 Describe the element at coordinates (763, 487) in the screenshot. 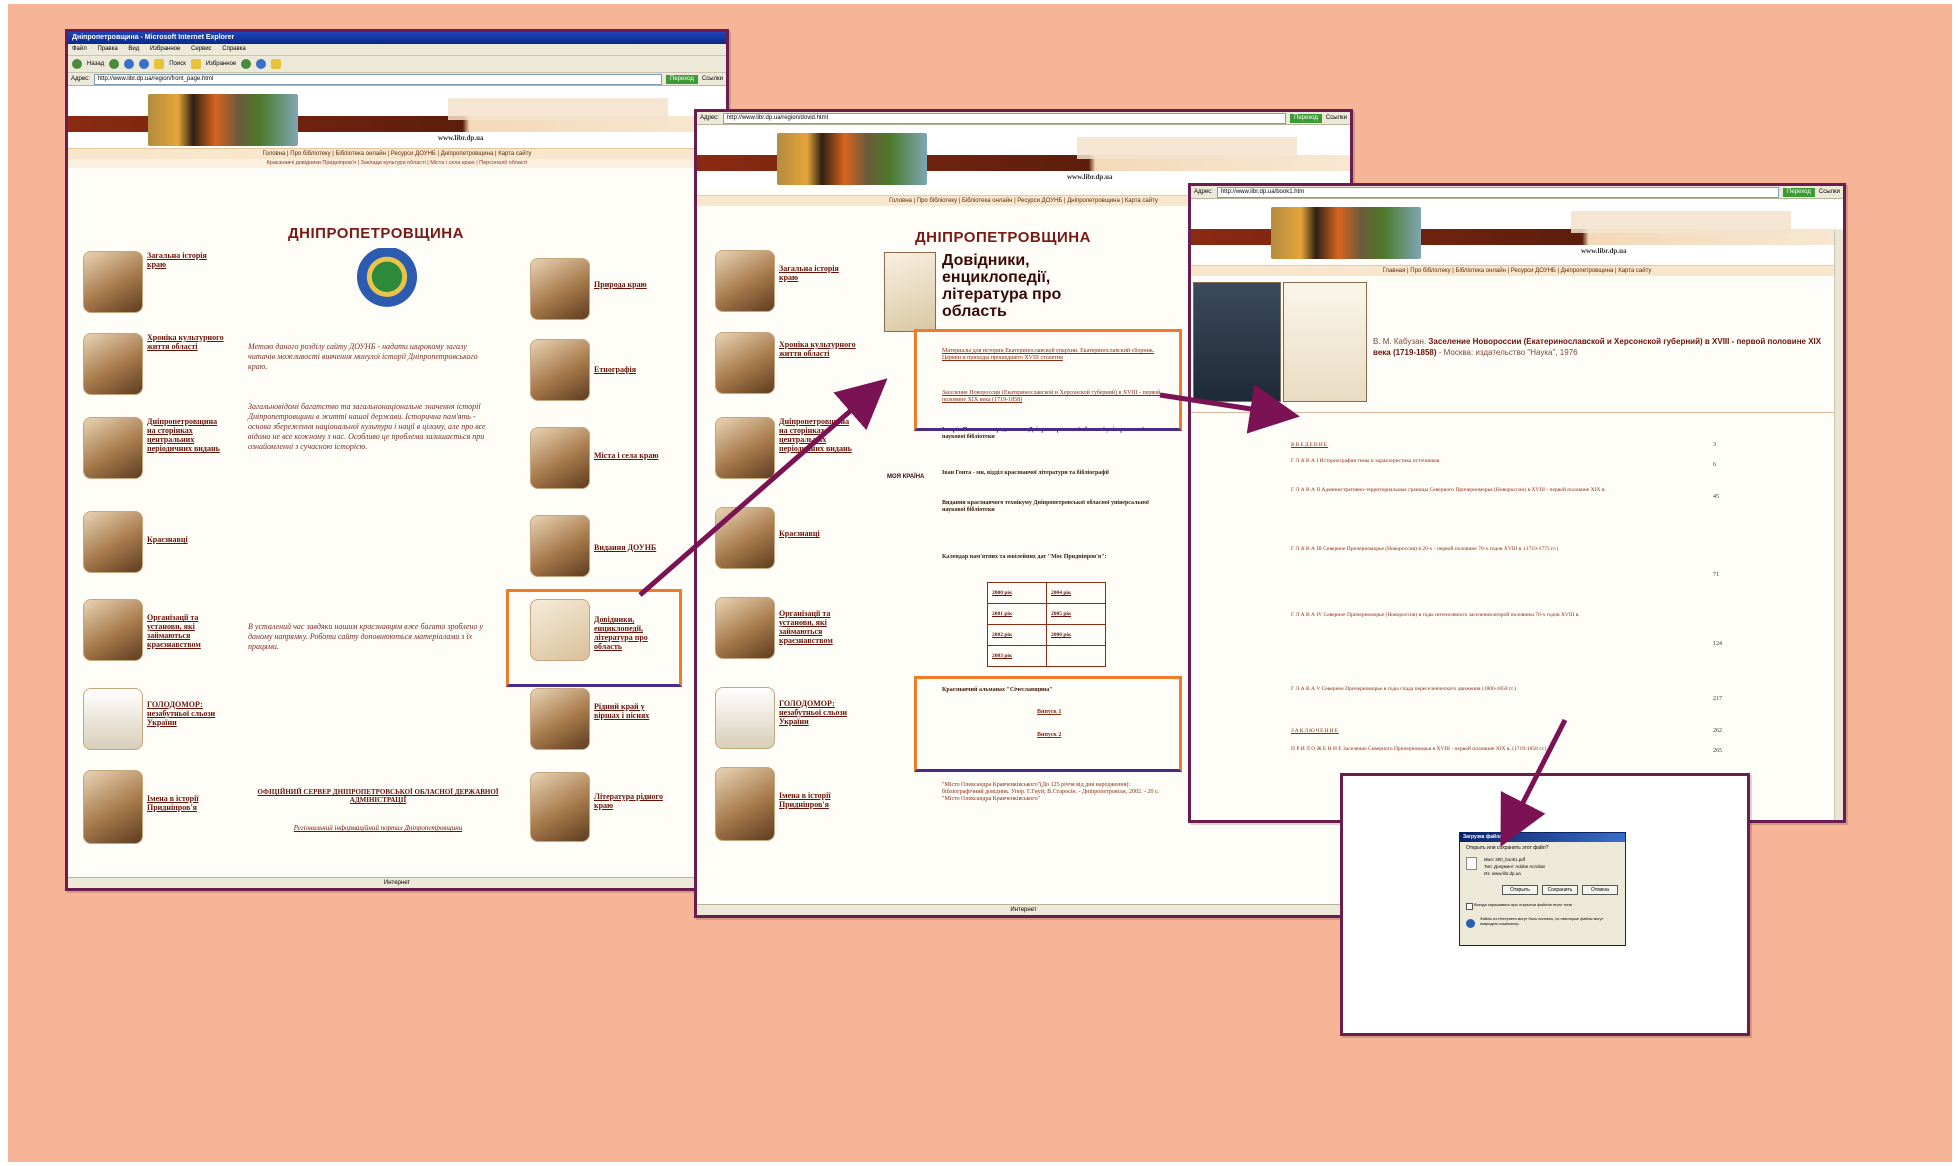

I see `arrow-to-references-page` at that location.